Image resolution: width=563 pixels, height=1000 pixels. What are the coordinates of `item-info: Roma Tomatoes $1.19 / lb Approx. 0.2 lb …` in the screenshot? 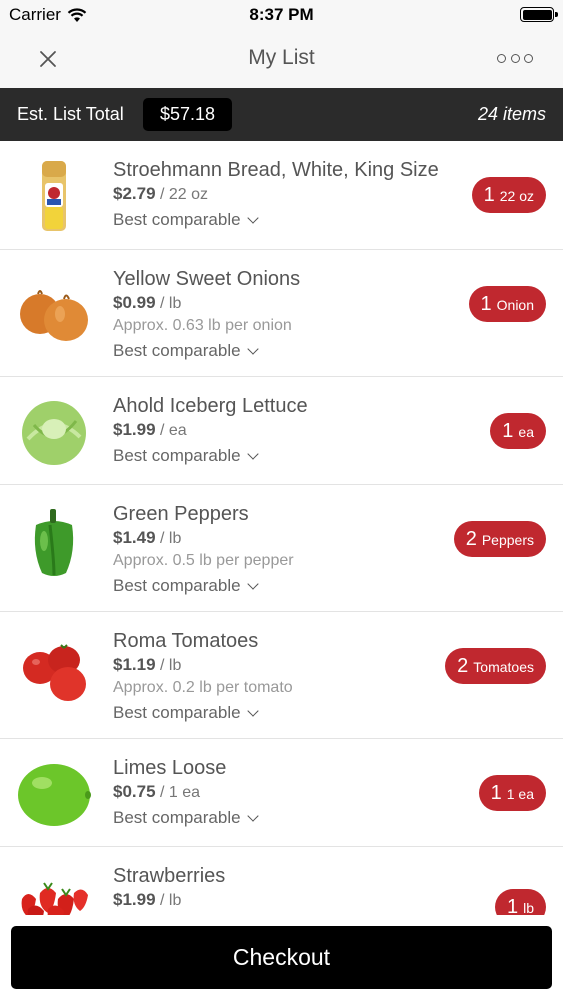 It's located at (283, 676).